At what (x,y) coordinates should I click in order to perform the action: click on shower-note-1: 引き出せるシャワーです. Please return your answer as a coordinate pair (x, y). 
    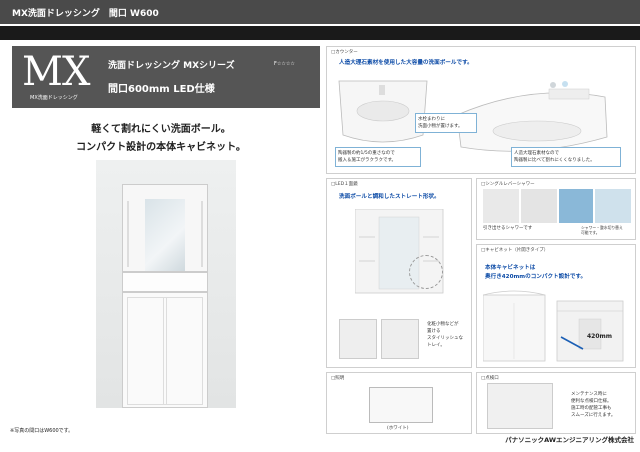
    Looking at the image, I should click on (508, 228).